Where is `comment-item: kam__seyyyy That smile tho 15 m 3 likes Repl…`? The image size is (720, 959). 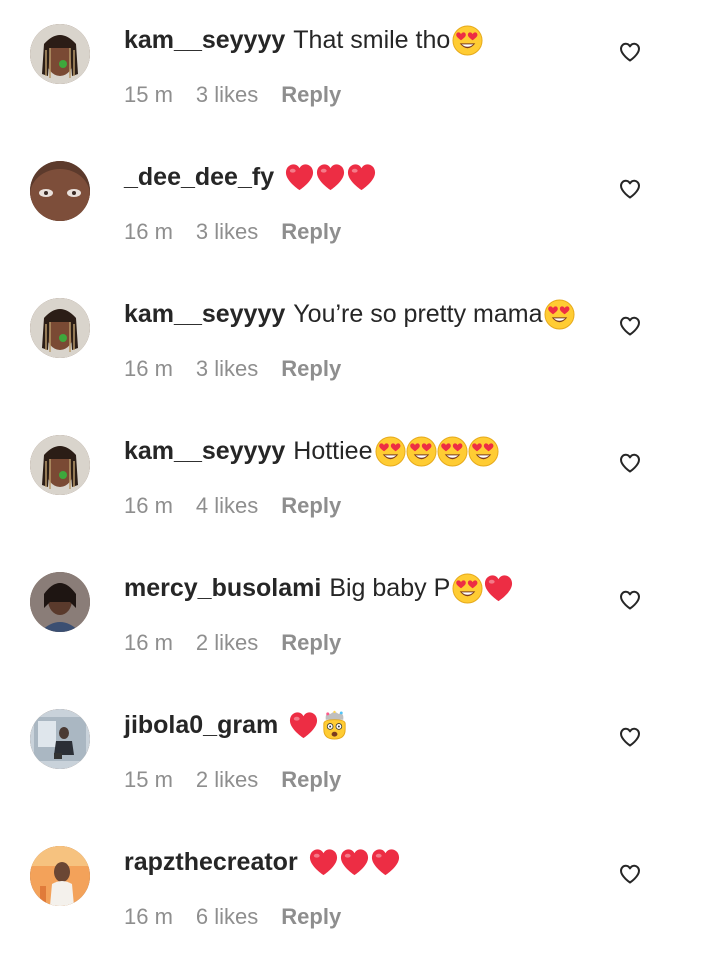
comment-item: kam__seyyyy That smile tho 15 m 3 likes Repl… is located at coordinates (360, 68).